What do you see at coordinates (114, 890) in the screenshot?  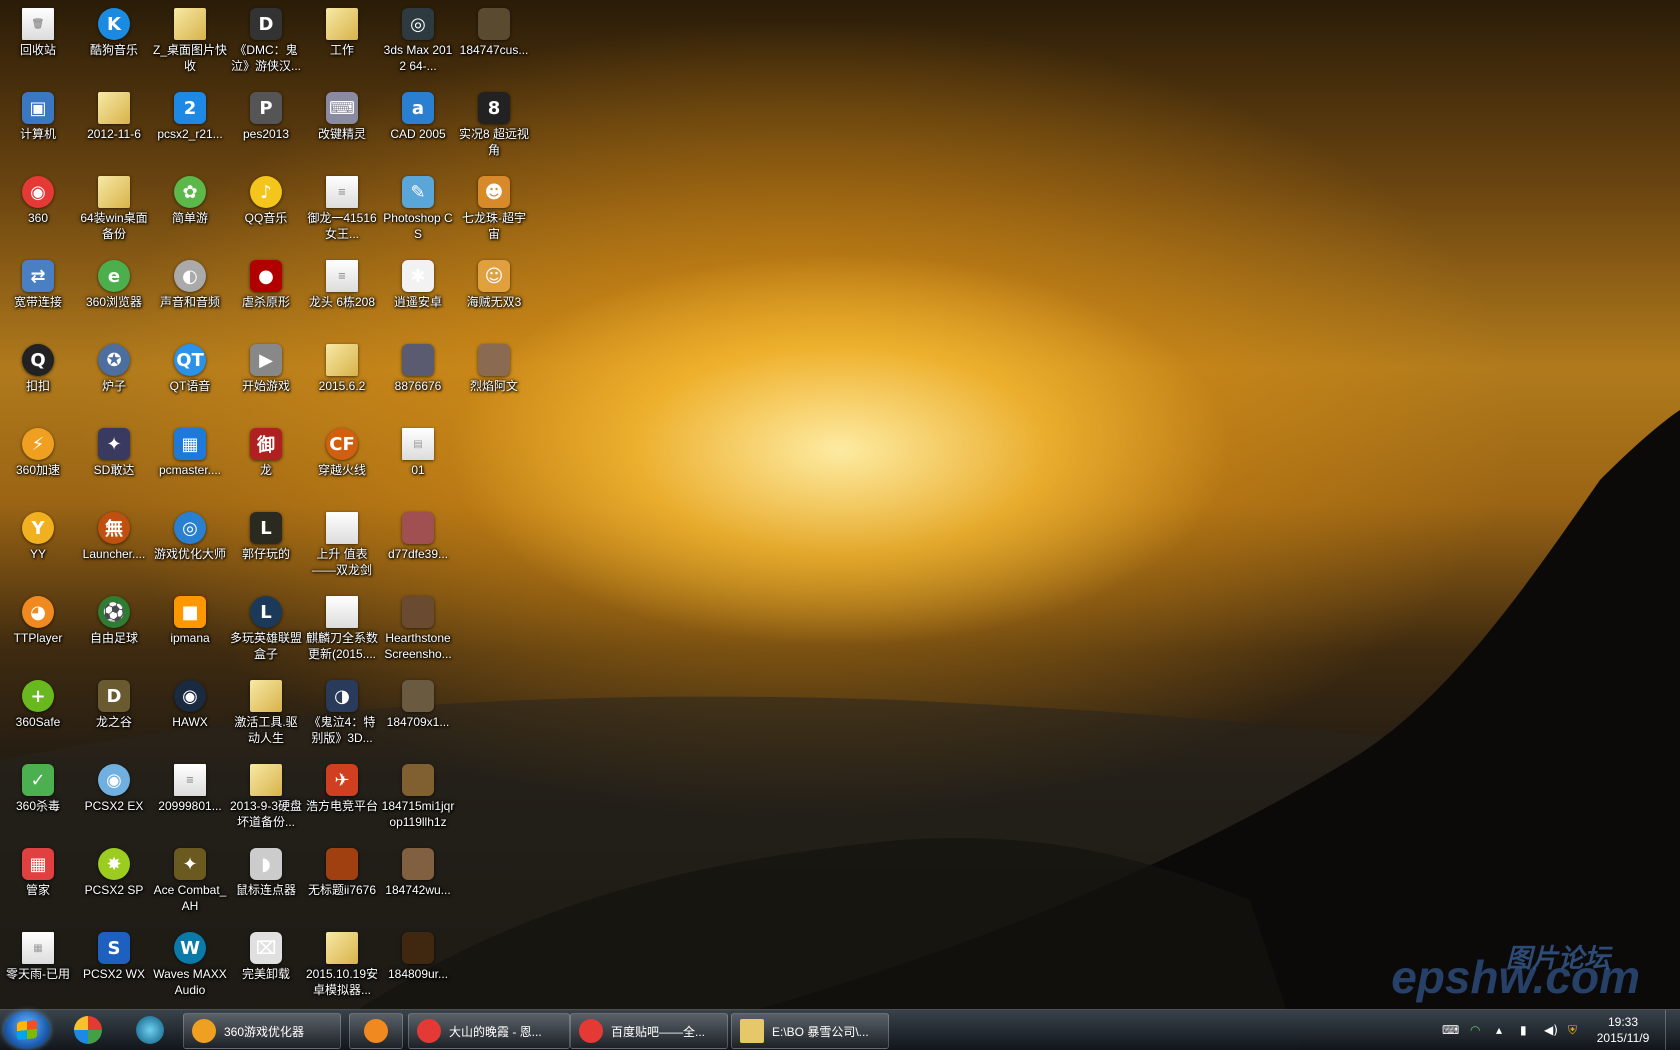 I see `desktop-icon-label: PCSX2 SP` at bounding box center [114, 890].